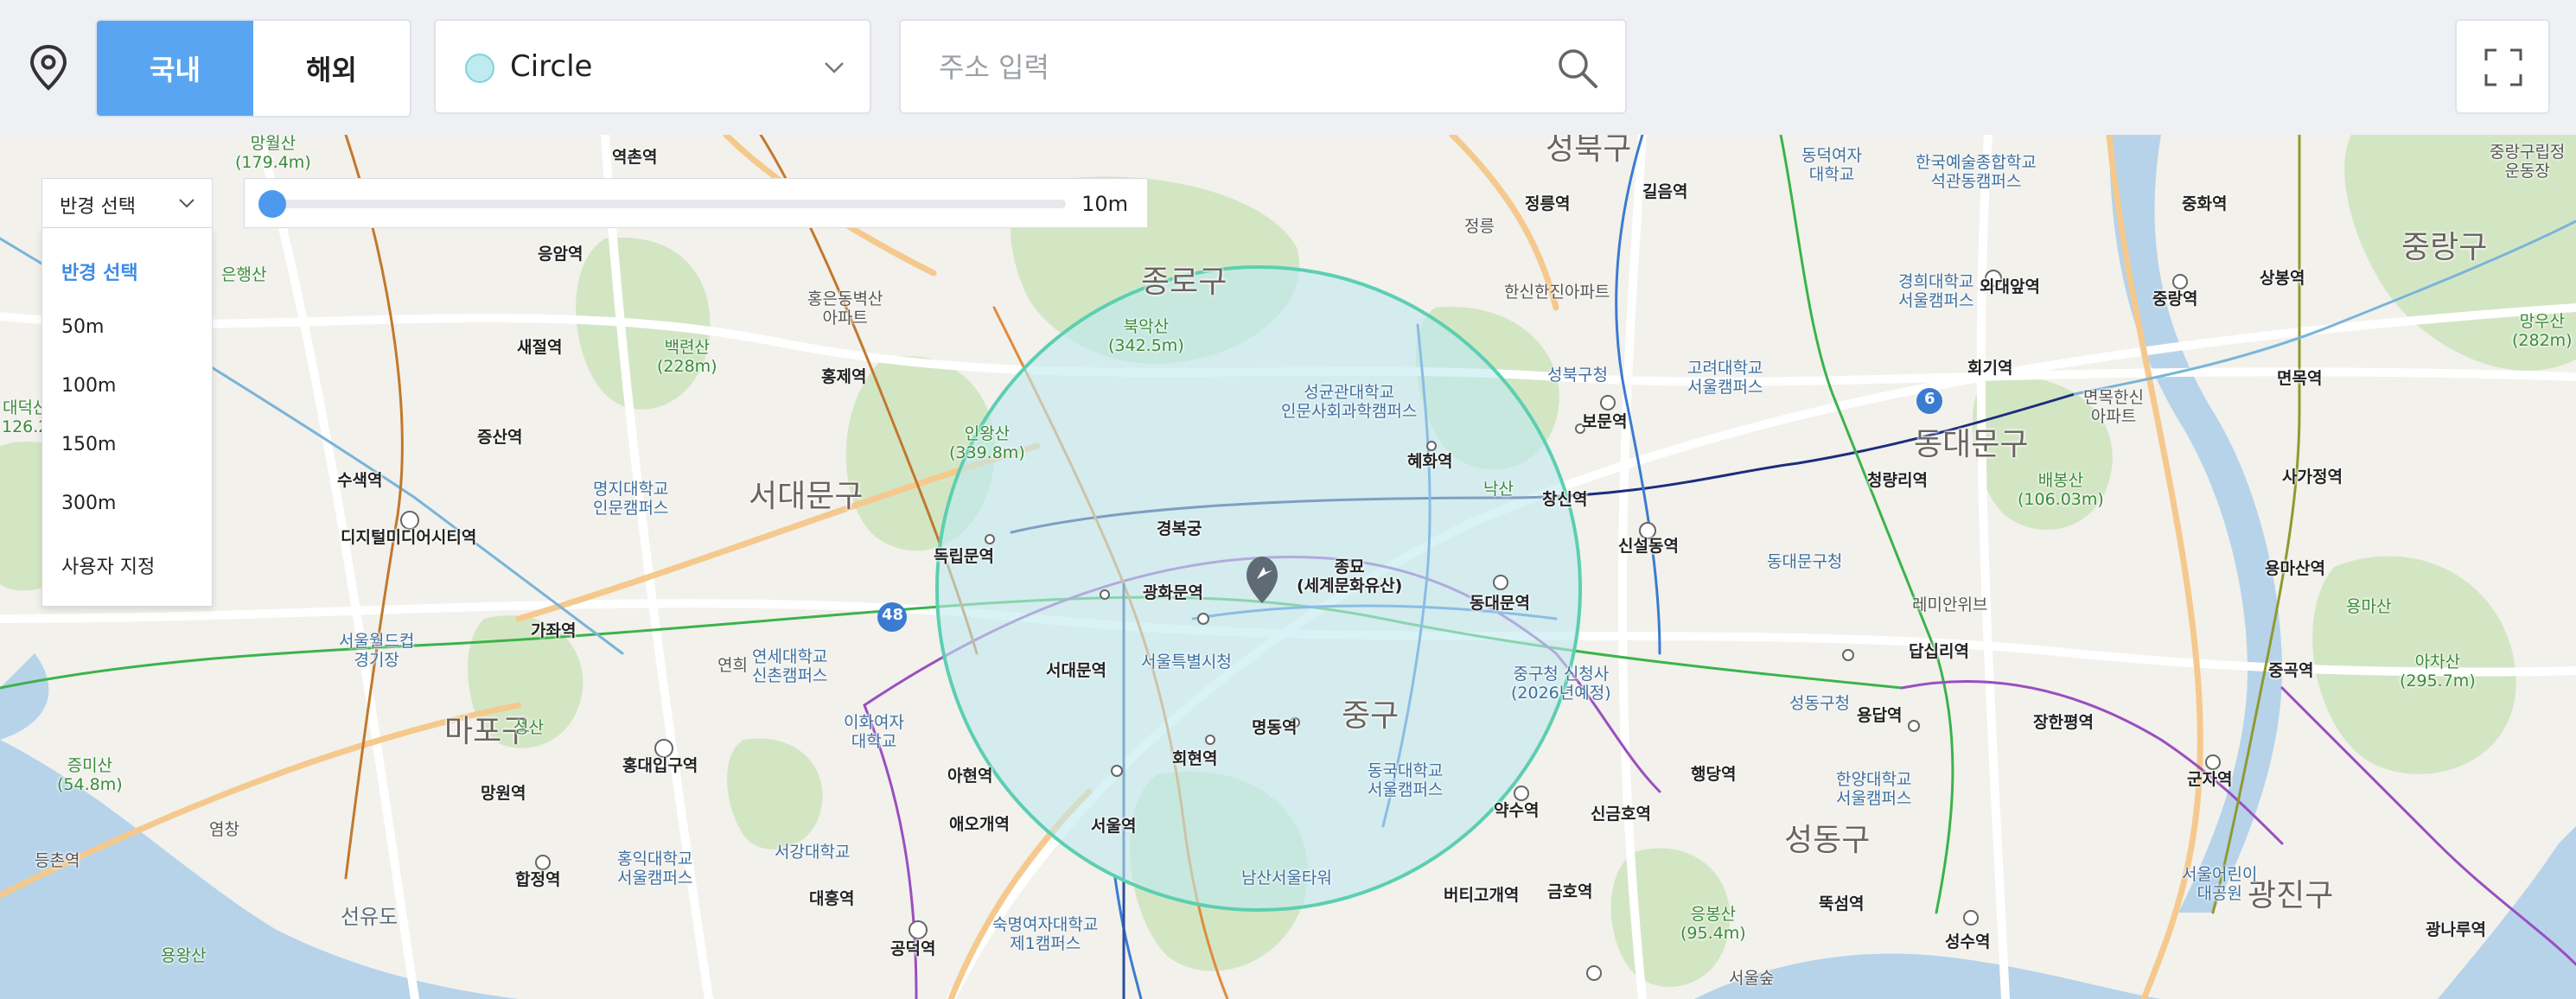  Describe the element at coordinates (88, 503) in the screenshot. I see `radius-option: 300m` at that location.